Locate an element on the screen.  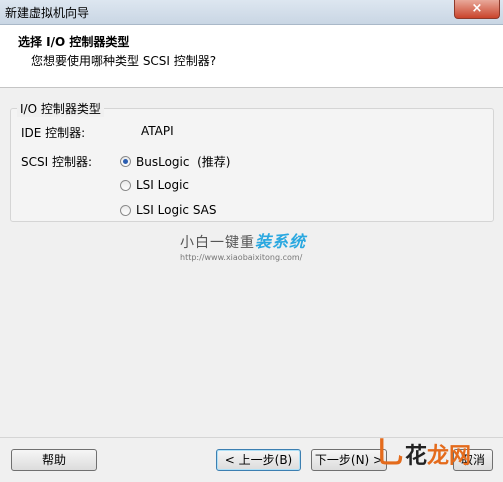
close-icon: × is located at coordinates (477, 8).